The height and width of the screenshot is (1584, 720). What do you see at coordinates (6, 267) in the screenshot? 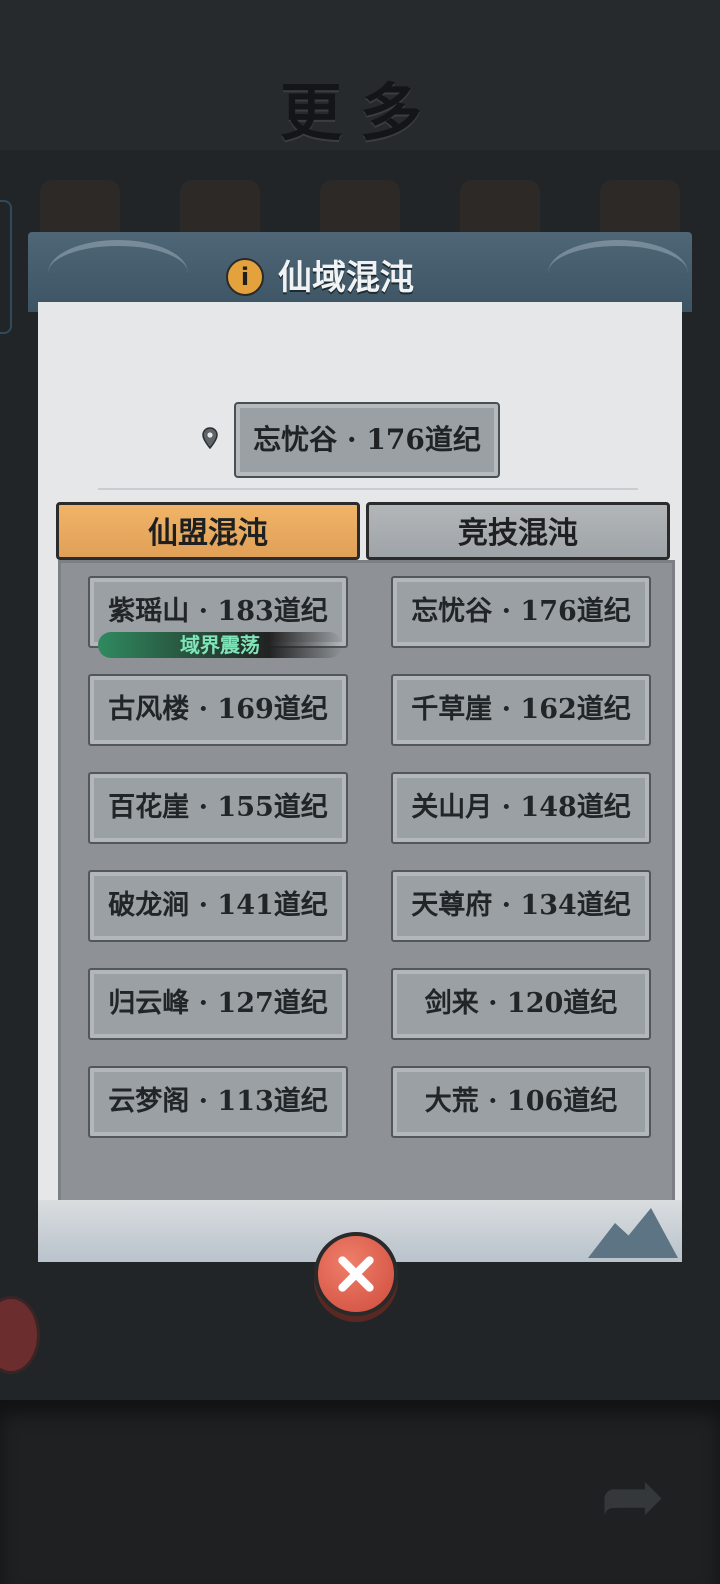
I see `background-side-tab` at bounding box center [6, 267].